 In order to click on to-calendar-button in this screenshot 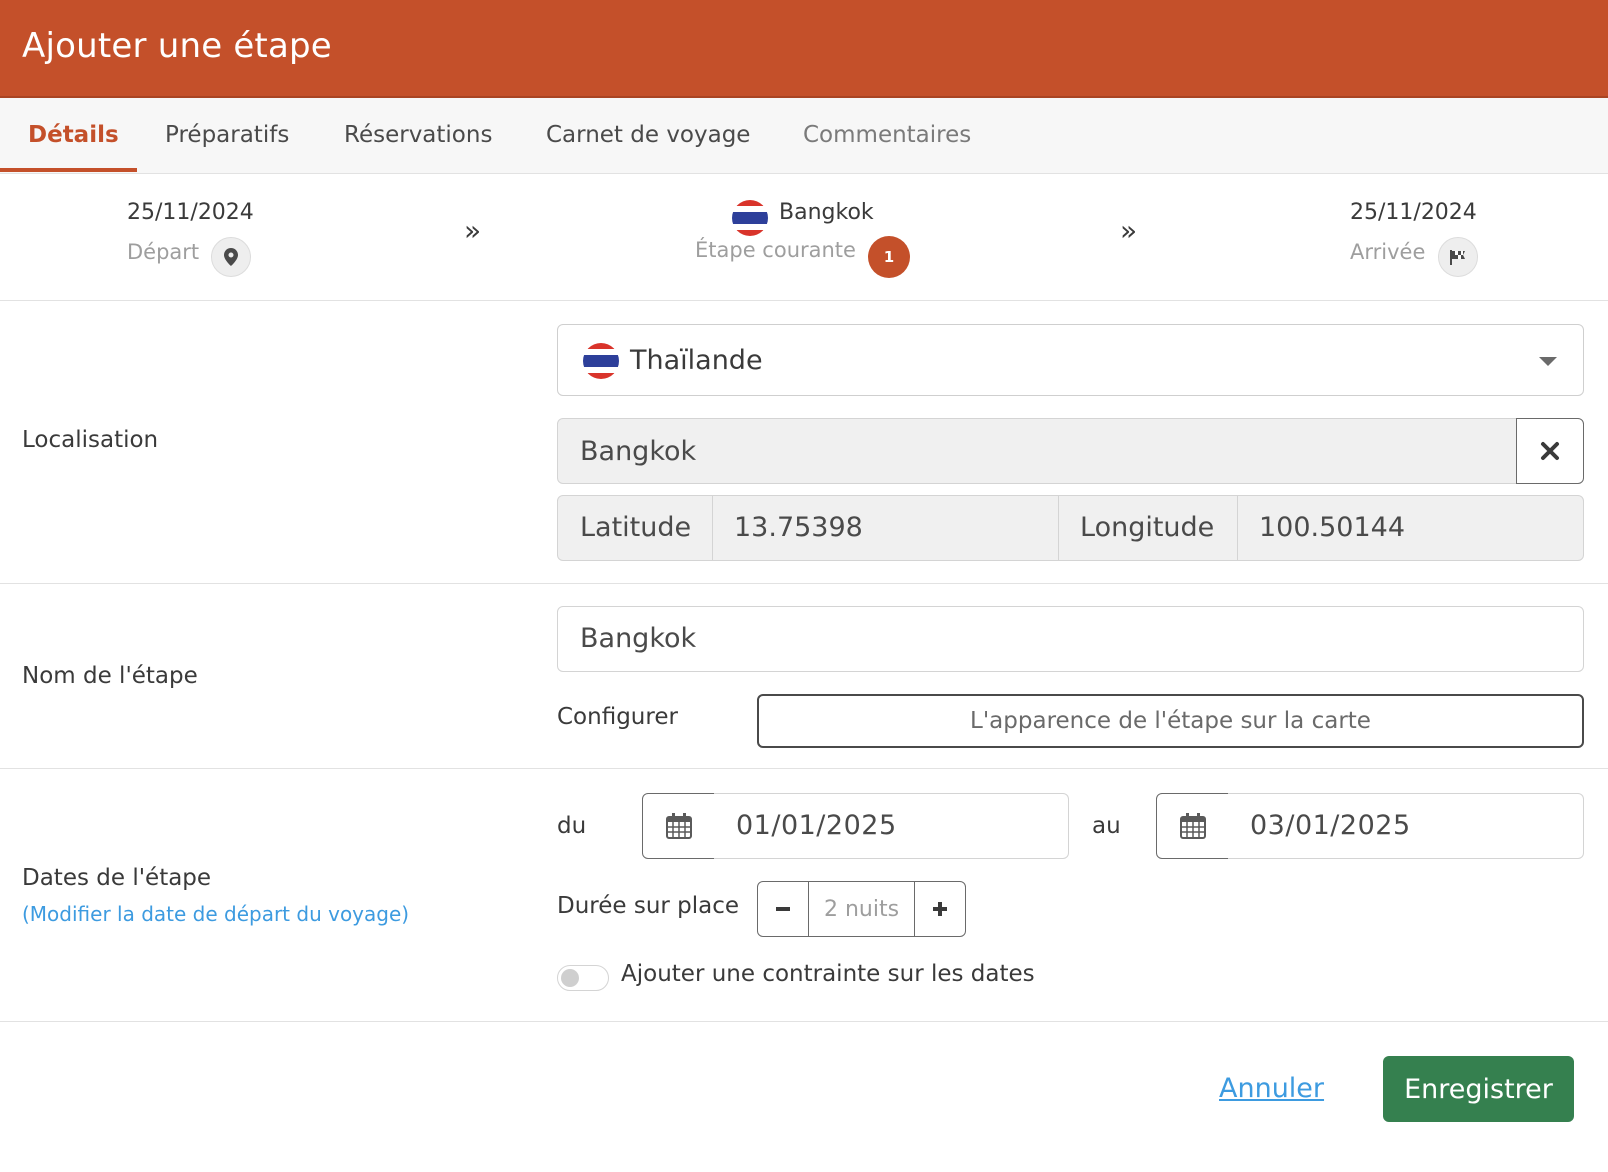, I will do `click(1192, 826)`.